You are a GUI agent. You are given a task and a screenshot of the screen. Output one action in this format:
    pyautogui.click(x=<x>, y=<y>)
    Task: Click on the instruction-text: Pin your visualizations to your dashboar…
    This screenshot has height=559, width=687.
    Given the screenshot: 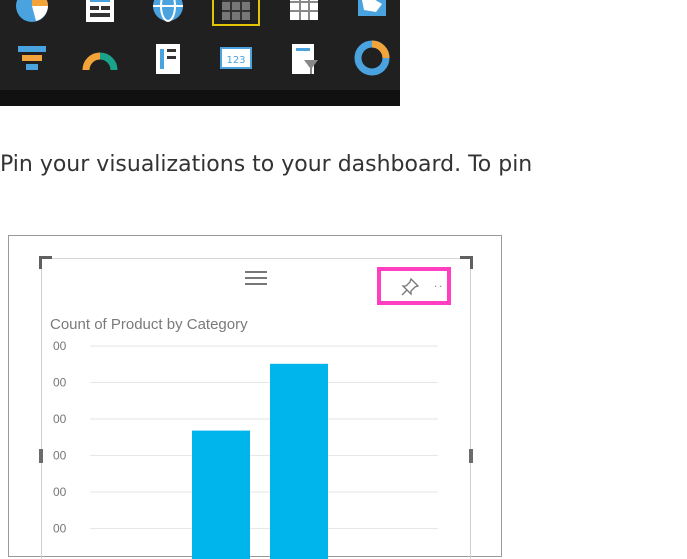 What is the action you would take?
    pyautogui.click(x=266, y=164)
    